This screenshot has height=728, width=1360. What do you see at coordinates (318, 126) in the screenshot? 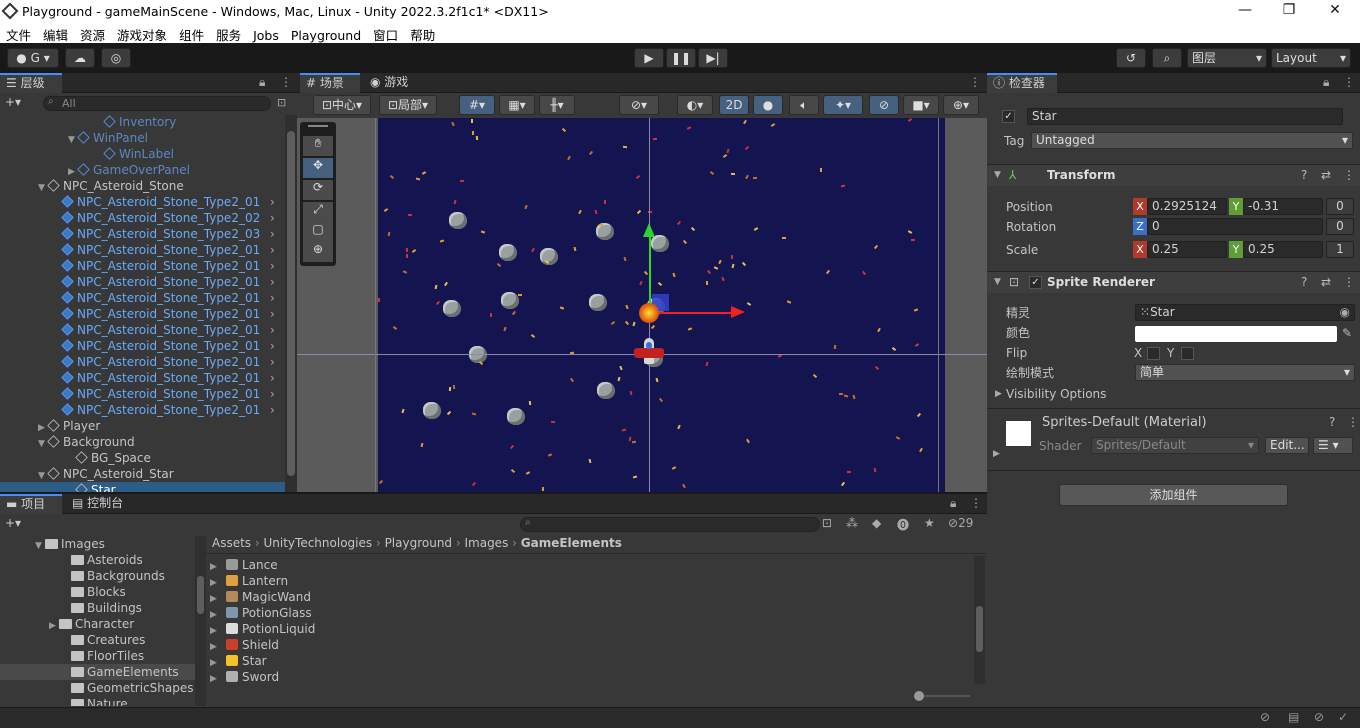
I see `drag-handle-icon` at bounding box center [318, 126].